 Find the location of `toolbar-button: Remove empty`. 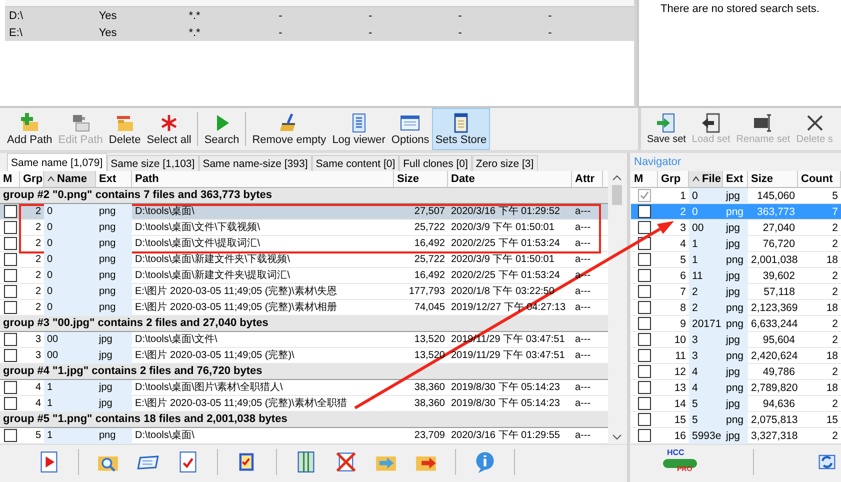

toolbar-button: Remove empty is located at coordinates (289, 129).